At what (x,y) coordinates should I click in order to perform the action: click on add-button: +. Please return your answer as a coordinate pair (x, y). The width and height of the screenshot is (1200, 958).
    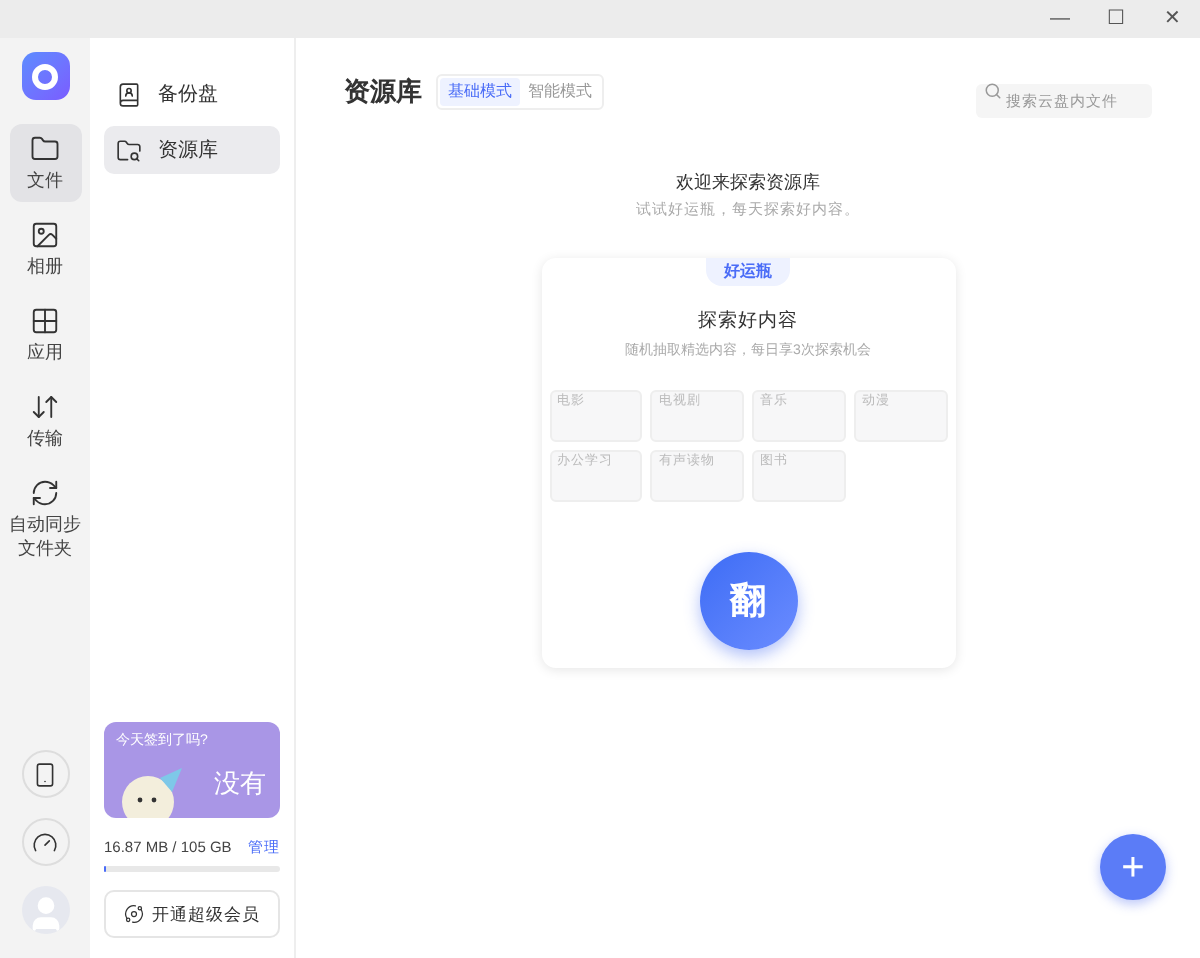
    Looking at the image, I should click on (1133, 867).